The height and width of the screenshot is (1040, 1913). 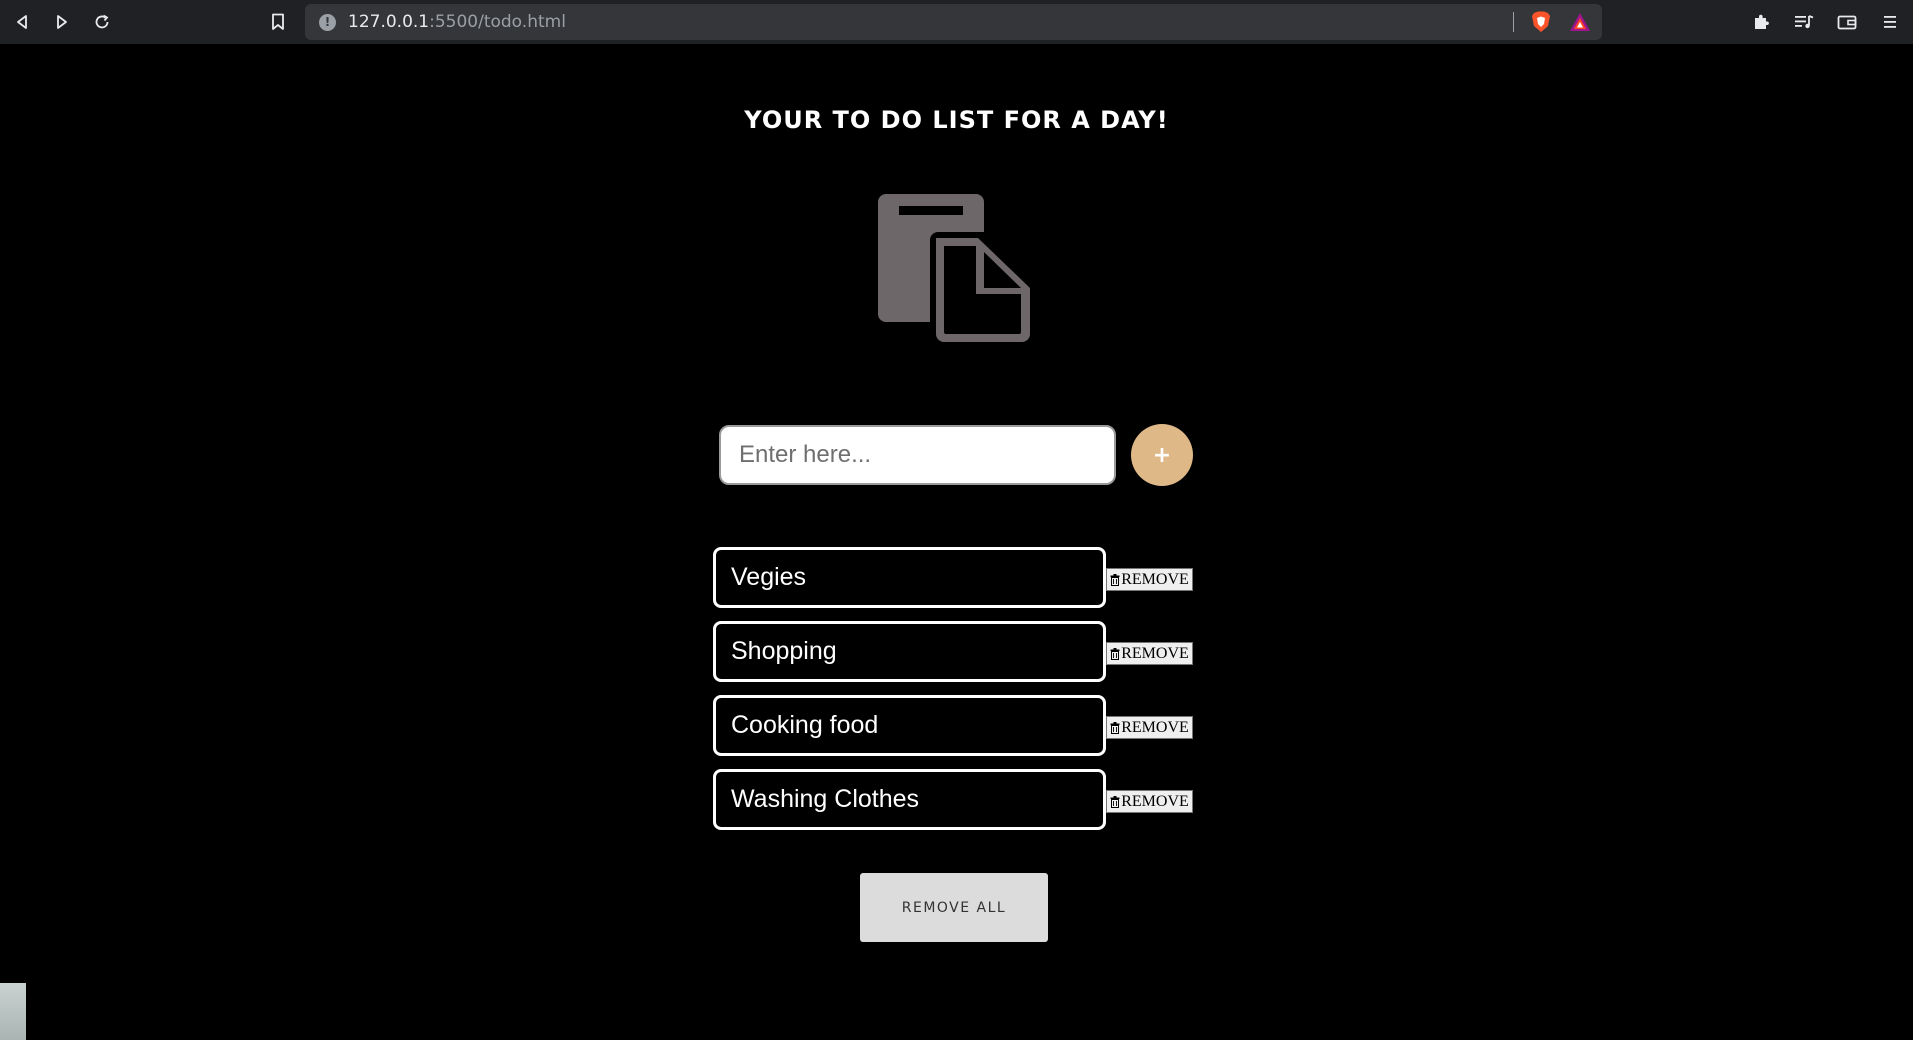 What do you see at coordinates (1889, 22) in the screenshot?
I see `menu-icon` at bounding box center [1889, 22].